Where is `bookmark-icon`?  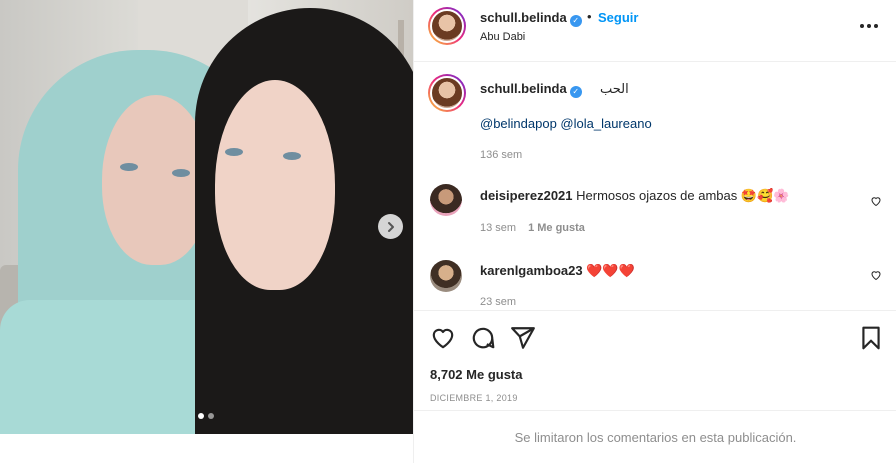
bookmark-icon is located at coordinates (871, 338).